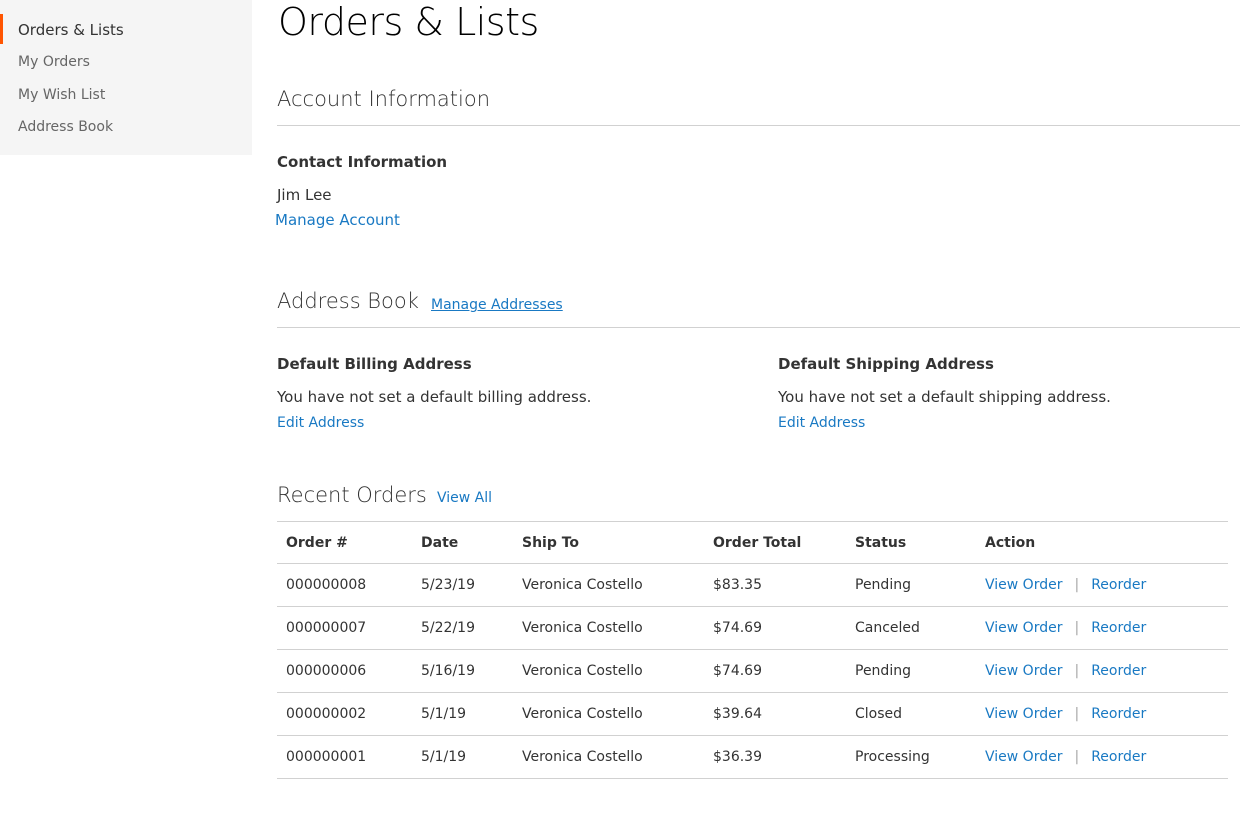 The height and width of the screenshot is (819, 1248). What do you see at coordinates (374, 364) in the screenshot?
I see `default-billing-address-title: Default Billing Address` at bounding box center [374, 364].